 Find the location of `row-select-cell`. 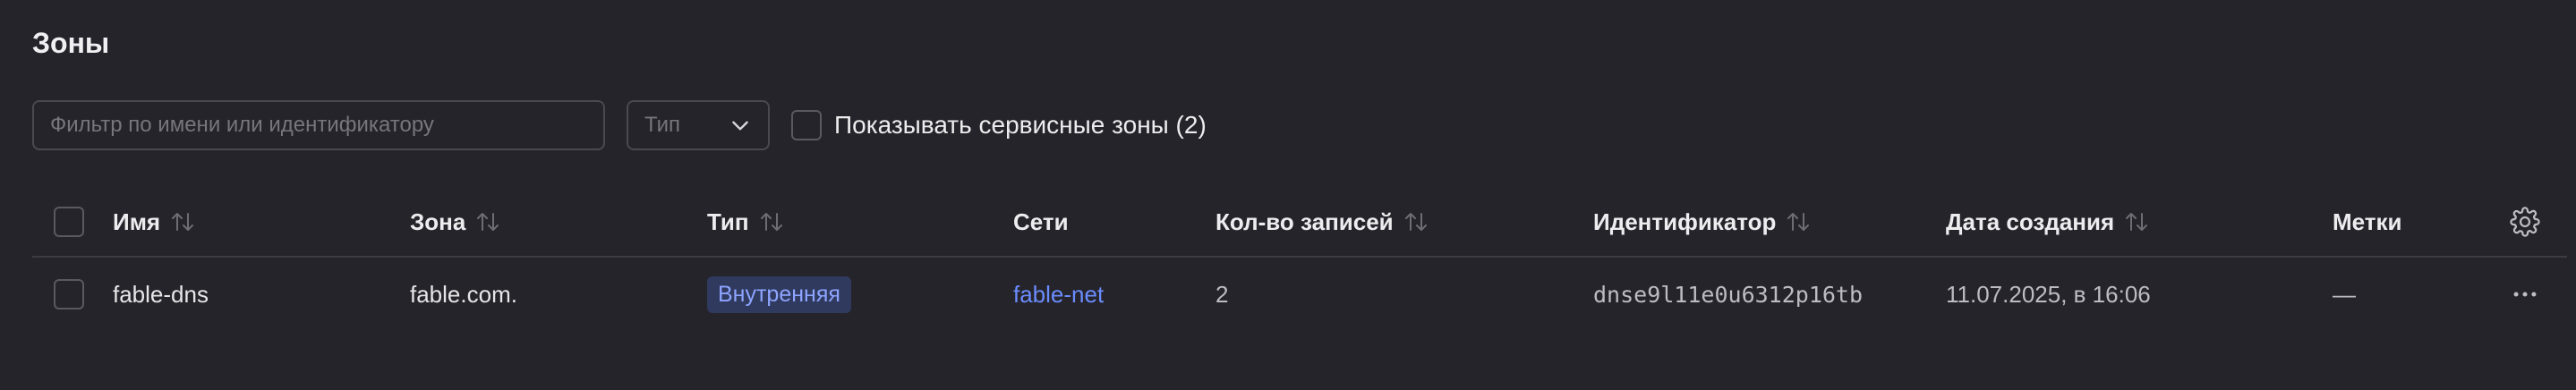

row-select-cell is located at coordinates (69, 294).